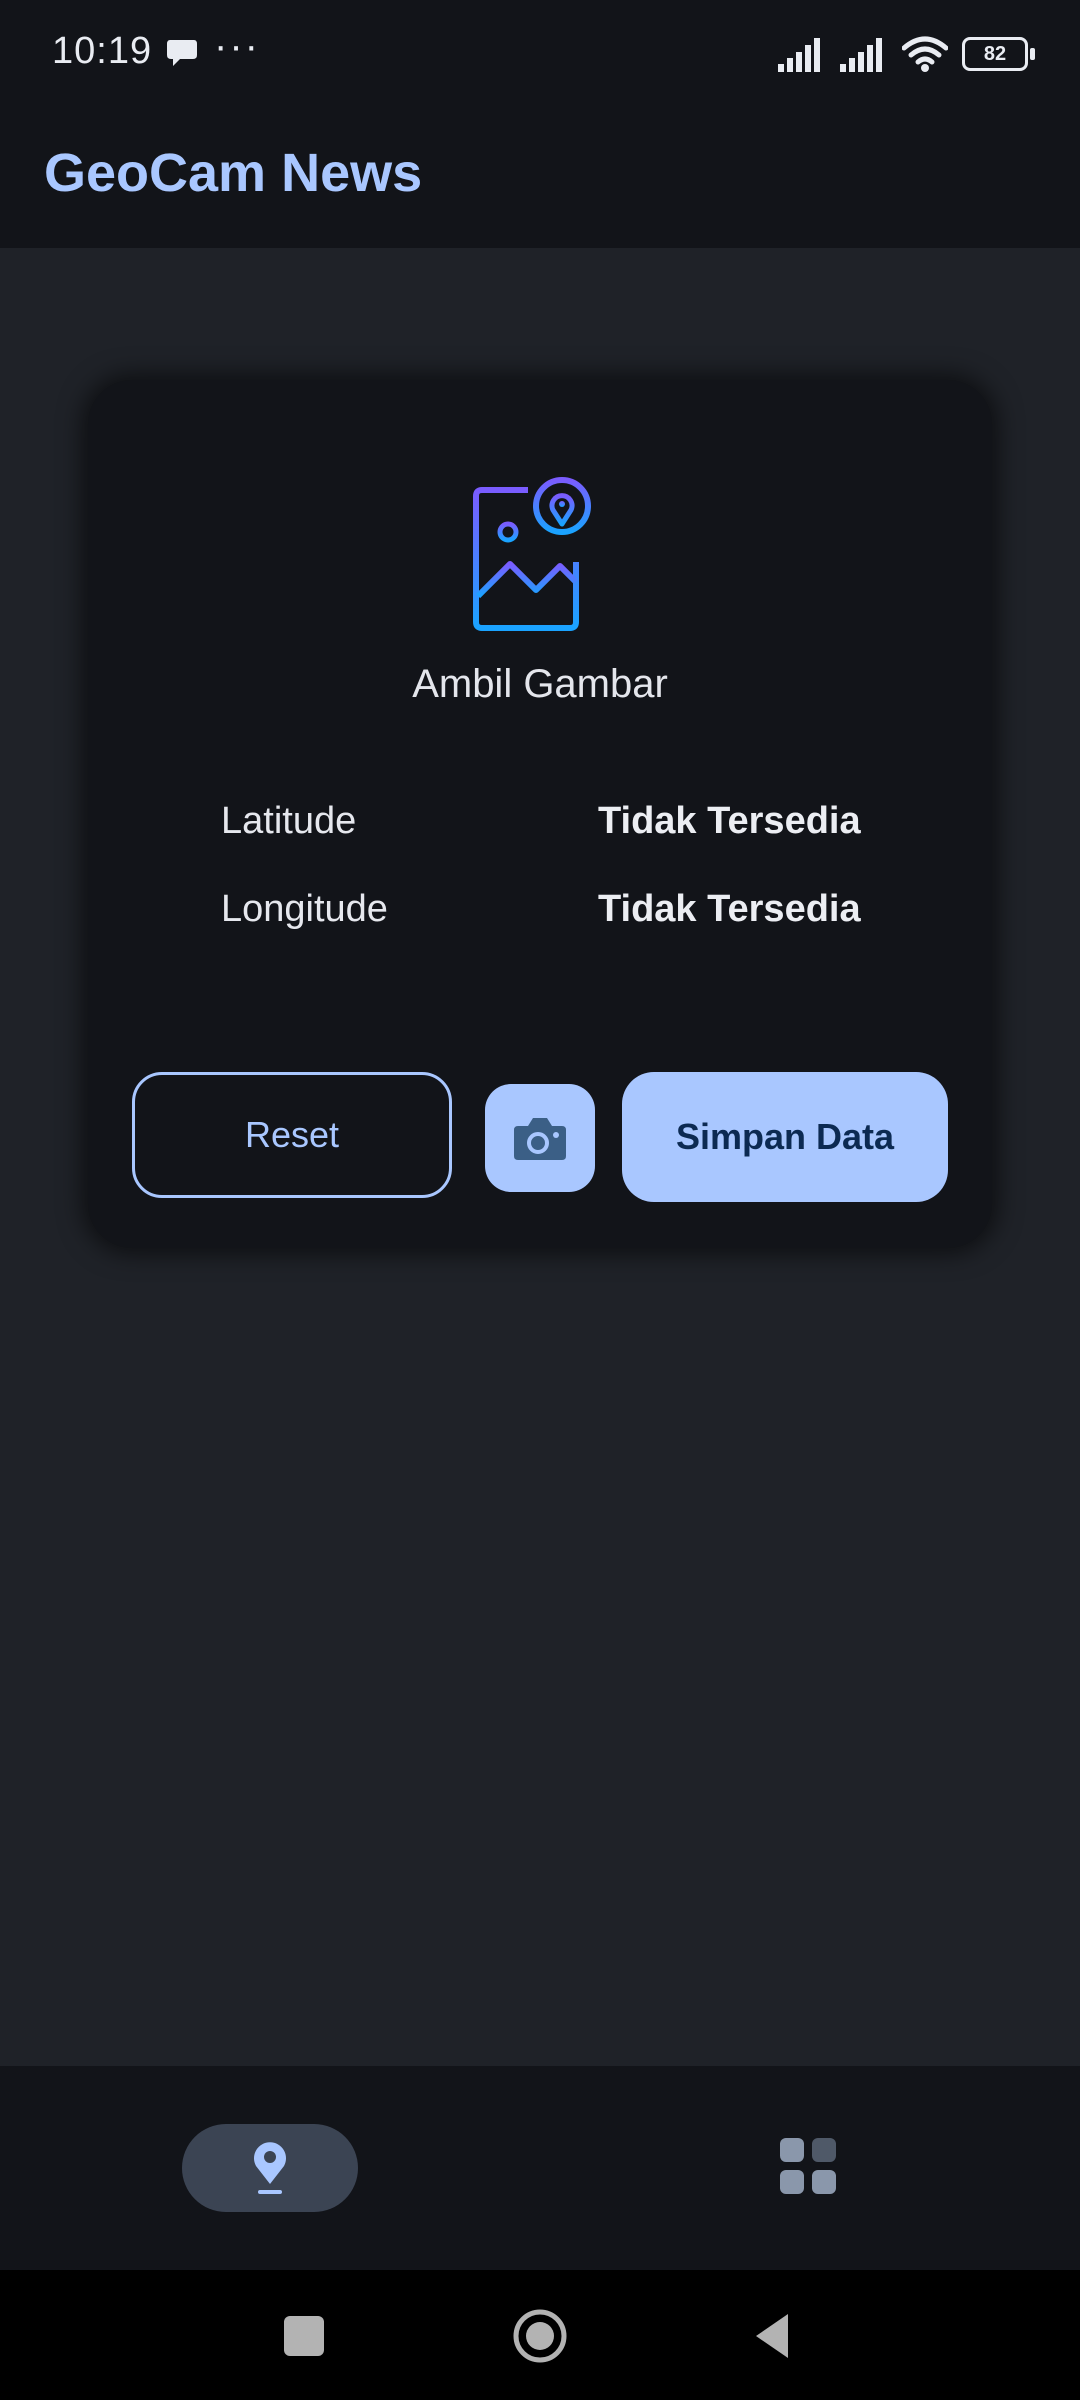 This screenshot has width=1080, height=2400. I want to click on location-pin-icon, so click(270, 2168).